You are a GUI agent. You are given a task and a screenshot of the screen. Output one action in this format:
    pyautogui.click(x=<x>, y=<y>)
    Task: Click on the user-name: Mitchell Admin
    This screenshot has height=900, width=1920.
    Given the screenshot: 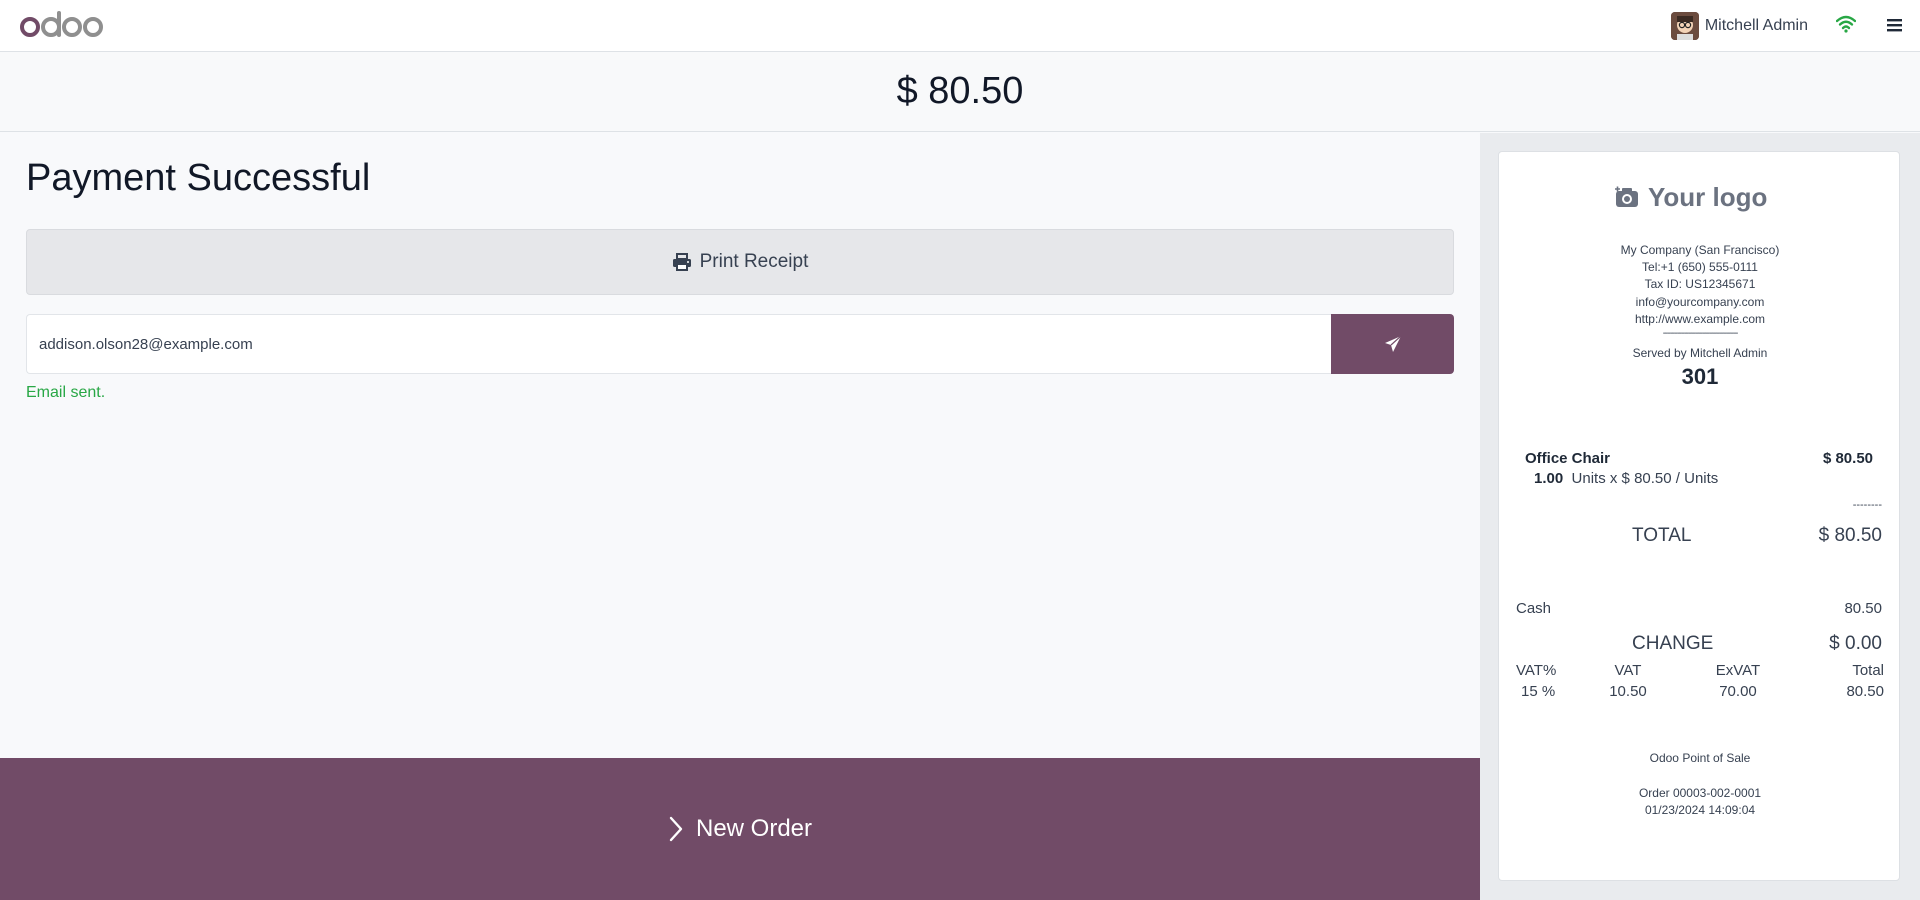 What is the action you would take?
    pyautogui.click(x=1756, y=25)
    